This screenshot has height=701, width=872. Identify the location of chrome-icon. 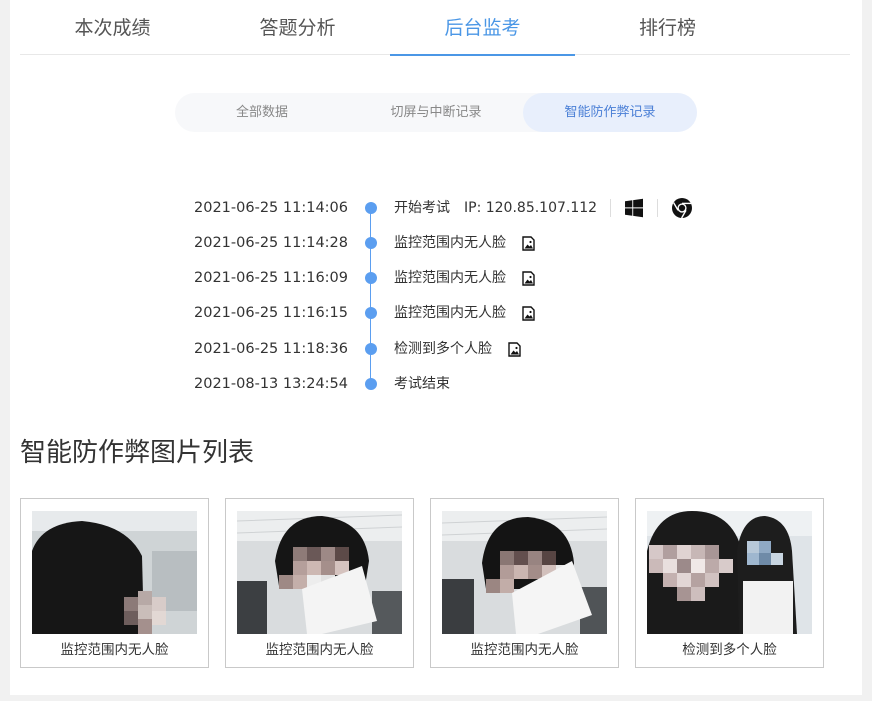
(682, 208).